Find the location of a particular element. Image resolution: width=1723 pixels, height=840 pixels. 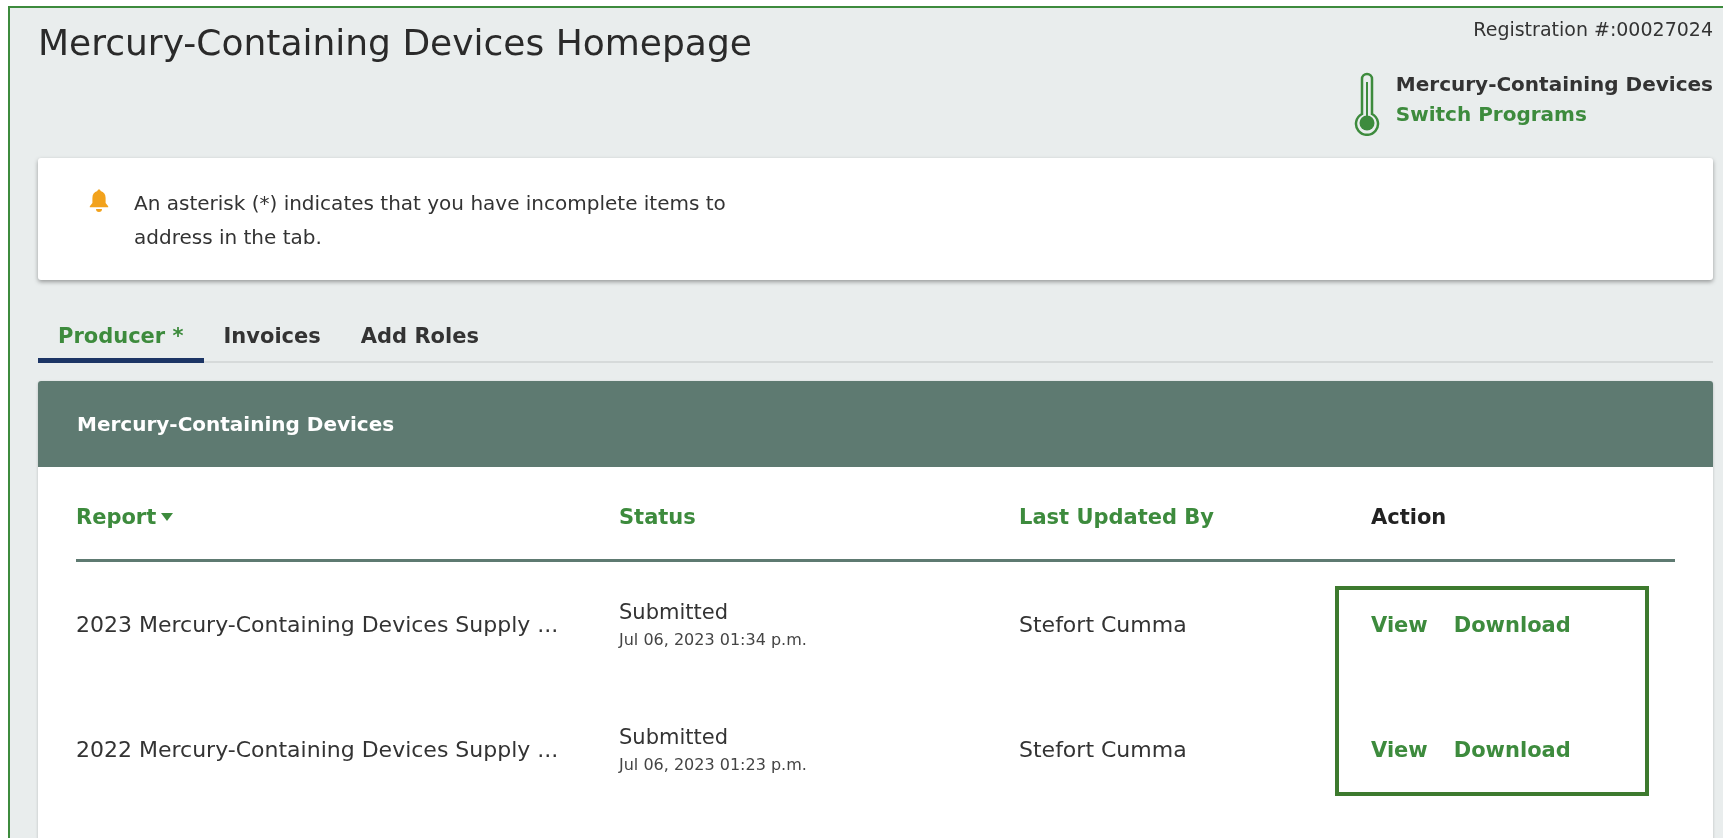

page-title: Mercury-Containing Devices Homepage is located at coordinates (395, 42).